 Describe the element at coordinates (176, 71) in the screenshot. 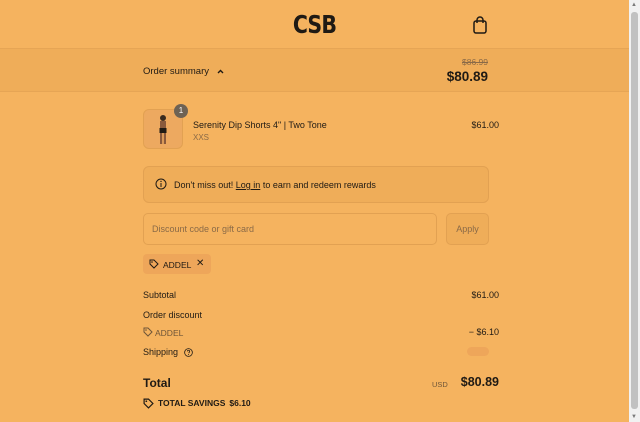

I see `order-summary-label: Order summary` at that location.